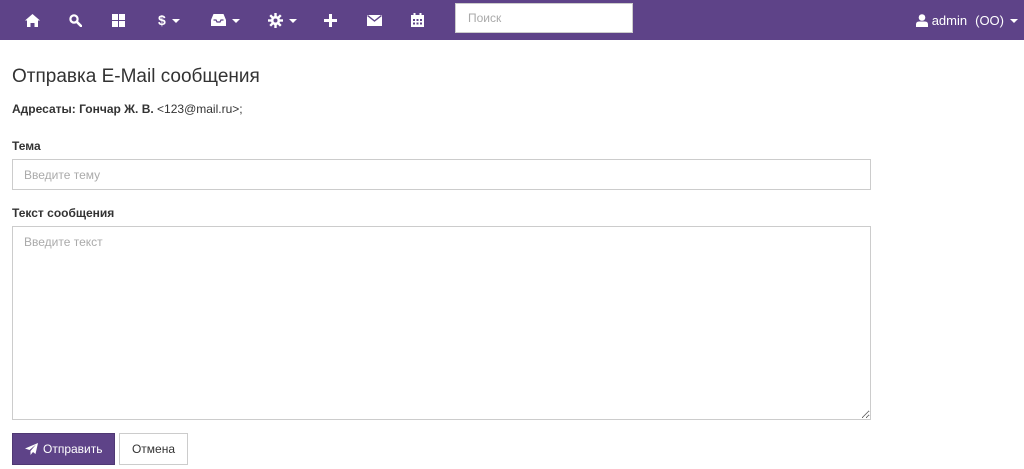  What do you see at coordinates (374, 20) in the screenshot?
I see `envelope-icon` at bounding box center [374, 20].